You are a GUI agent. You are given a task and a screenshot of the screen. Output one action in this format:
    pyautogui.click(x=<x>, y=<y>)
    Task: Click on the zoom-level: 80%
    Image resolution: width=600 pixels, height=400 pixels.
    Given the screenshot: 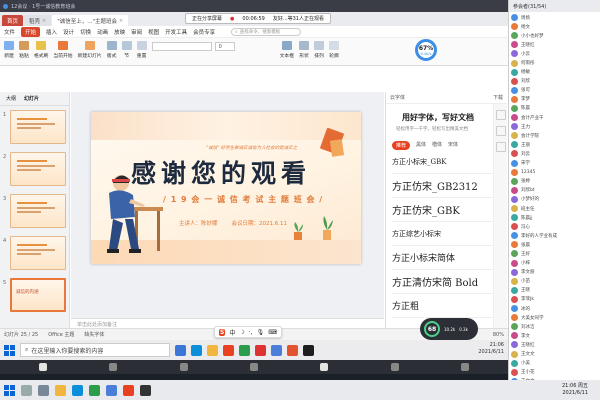 What is the action you would take?
    pyautogui.click(x=498, y=335)
    